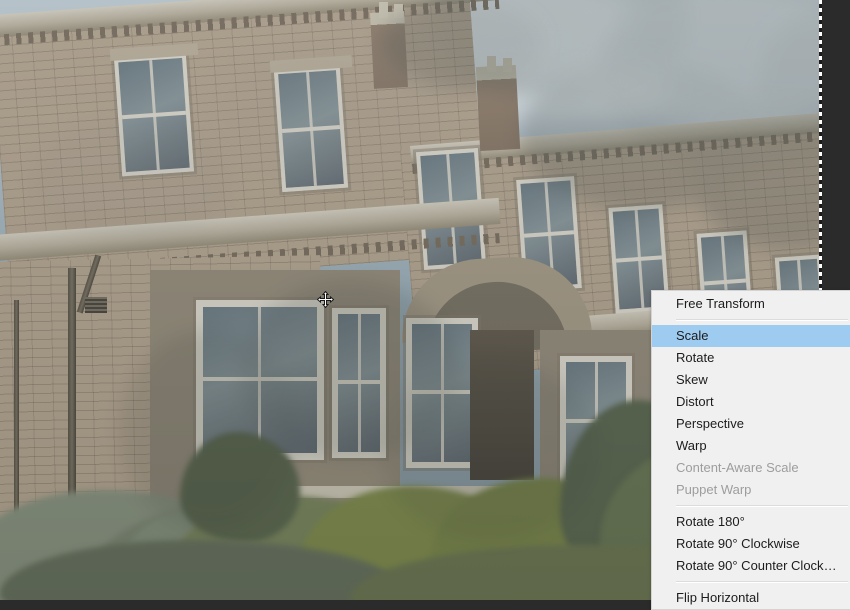 The width and height of the screenshot is (850, 610). I want to click on menu-item-rotate-180: Rotate 180°, so click(751, 522).